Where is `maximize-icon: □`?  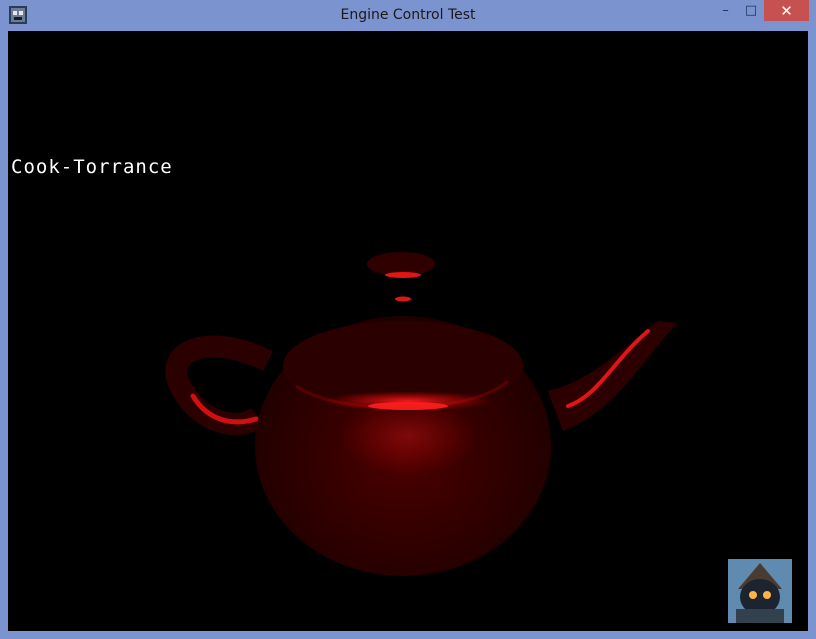
maximize-icon: □ is located at coordinates (751, 10).